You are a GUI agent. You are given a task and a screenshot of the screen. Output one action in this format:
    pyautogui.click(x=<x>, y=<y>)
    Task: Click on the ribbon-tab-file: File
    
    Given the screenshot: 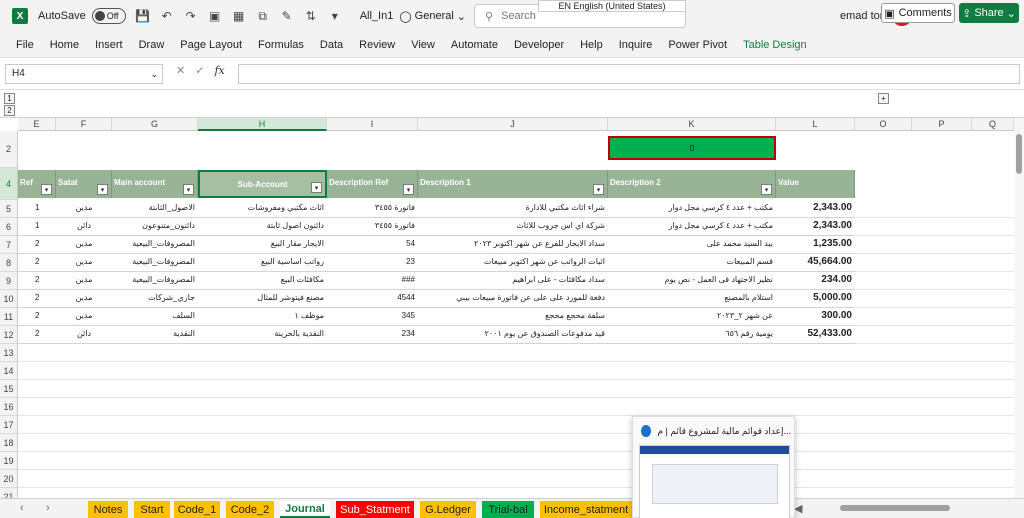 What is the action you would take?
    pyautogui.click(x=25, y=45)
    